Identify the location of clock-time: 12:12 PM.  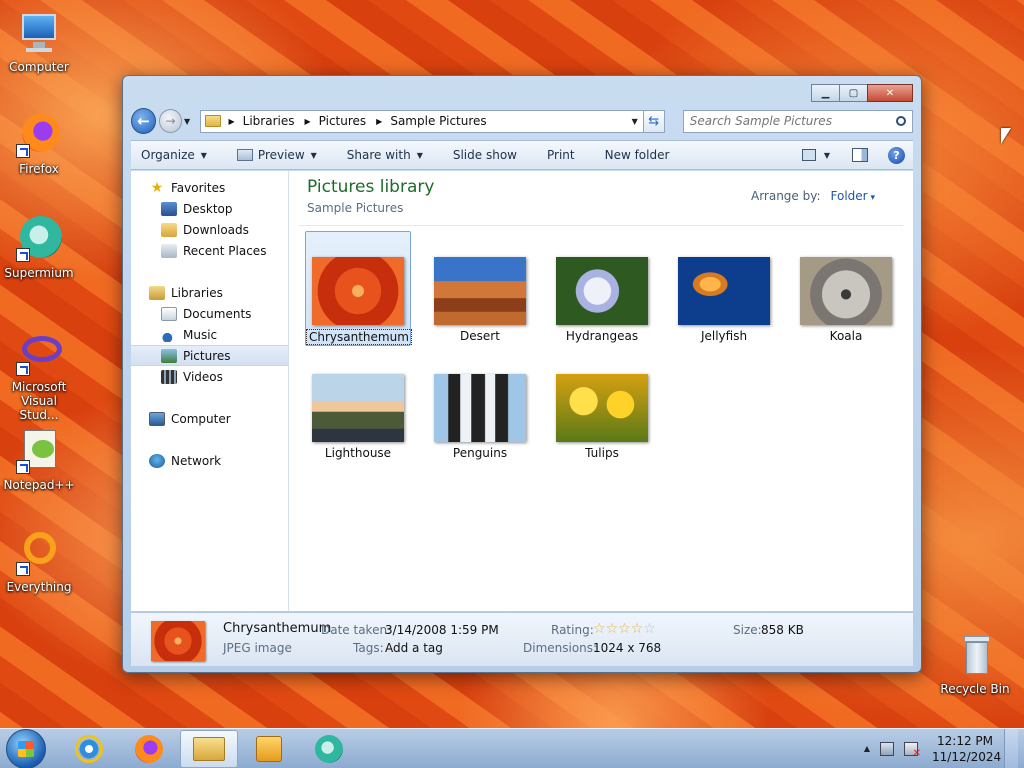
(965, 740).